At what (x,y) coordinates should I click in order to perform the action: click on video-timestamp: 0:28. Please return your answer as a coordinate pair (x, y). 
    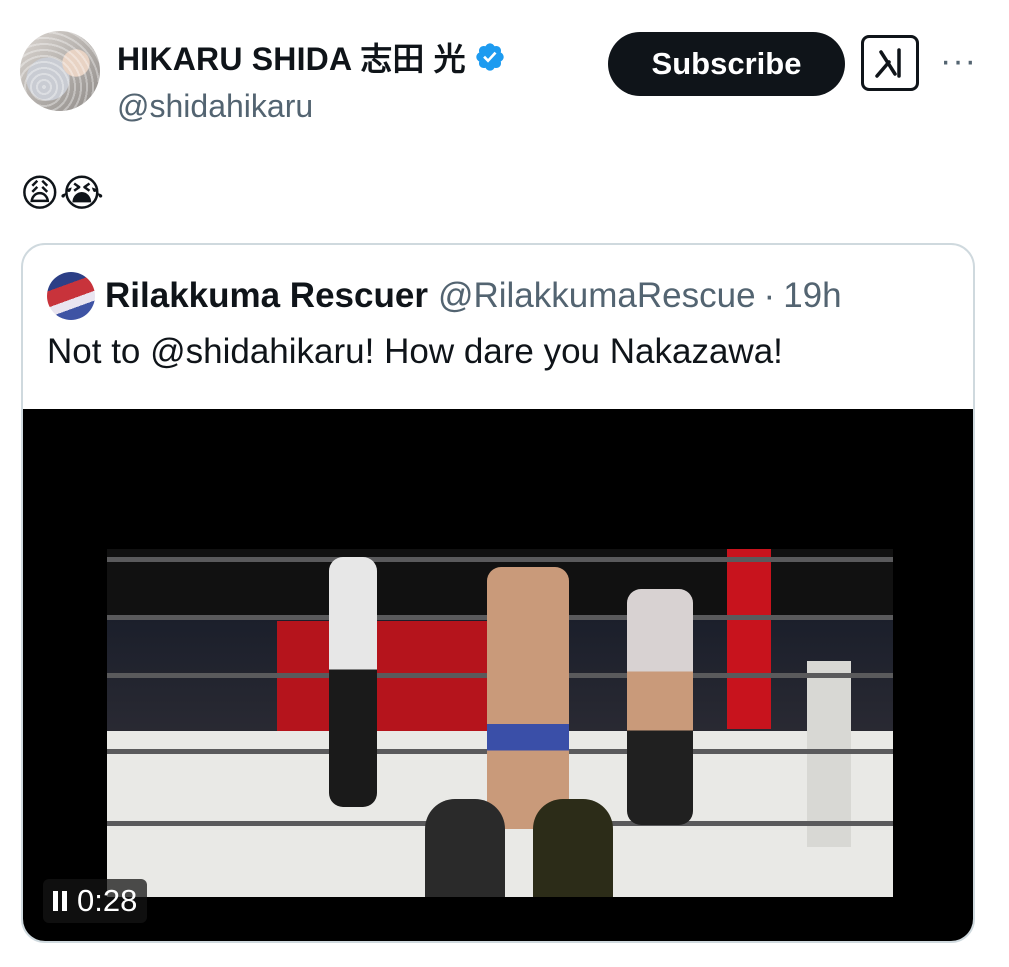
    Looking at the image, I should click on (107, 900).